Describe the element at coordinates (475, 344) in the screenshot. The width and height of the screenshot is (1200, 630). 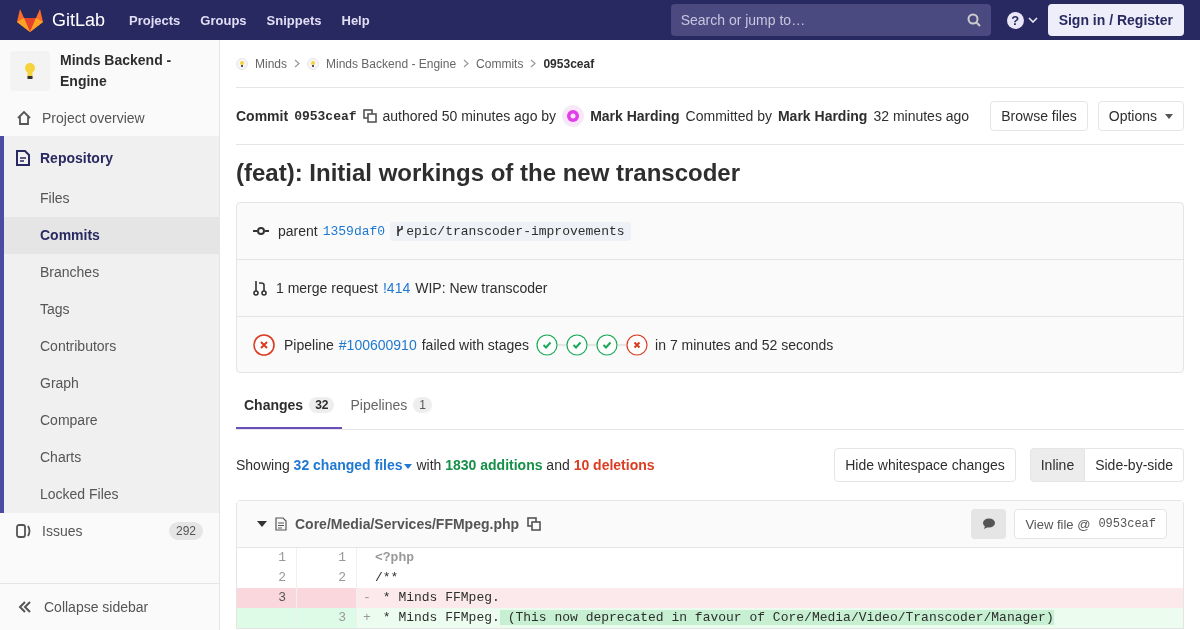
I see `pipeline-status-text: failed with stages` at that location.